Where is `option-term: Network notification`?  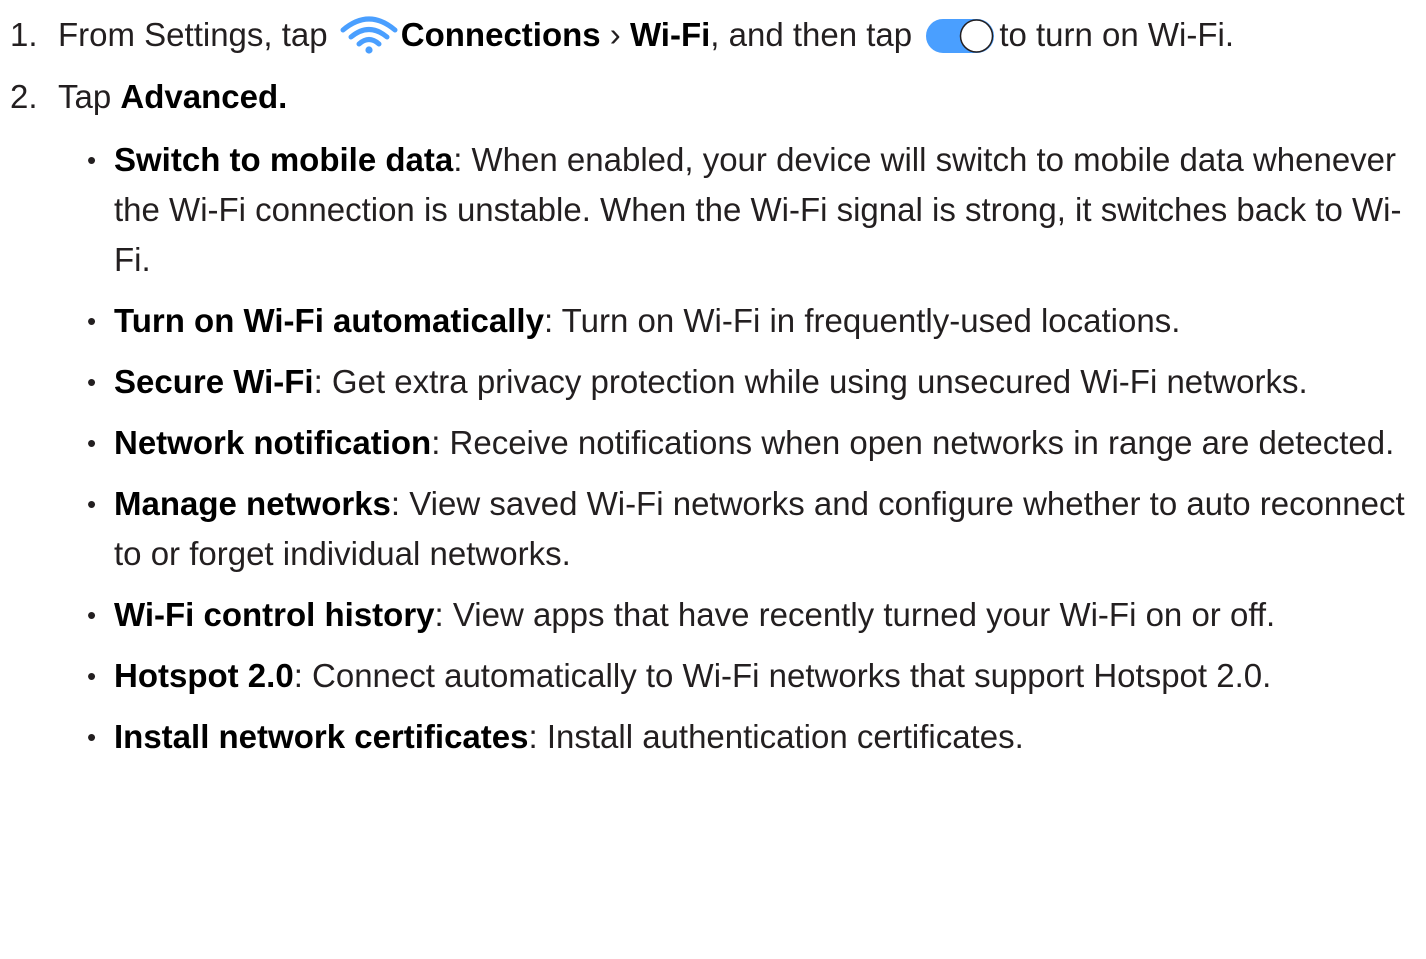 option-term: Network notification is located at coordinates (273, 442).